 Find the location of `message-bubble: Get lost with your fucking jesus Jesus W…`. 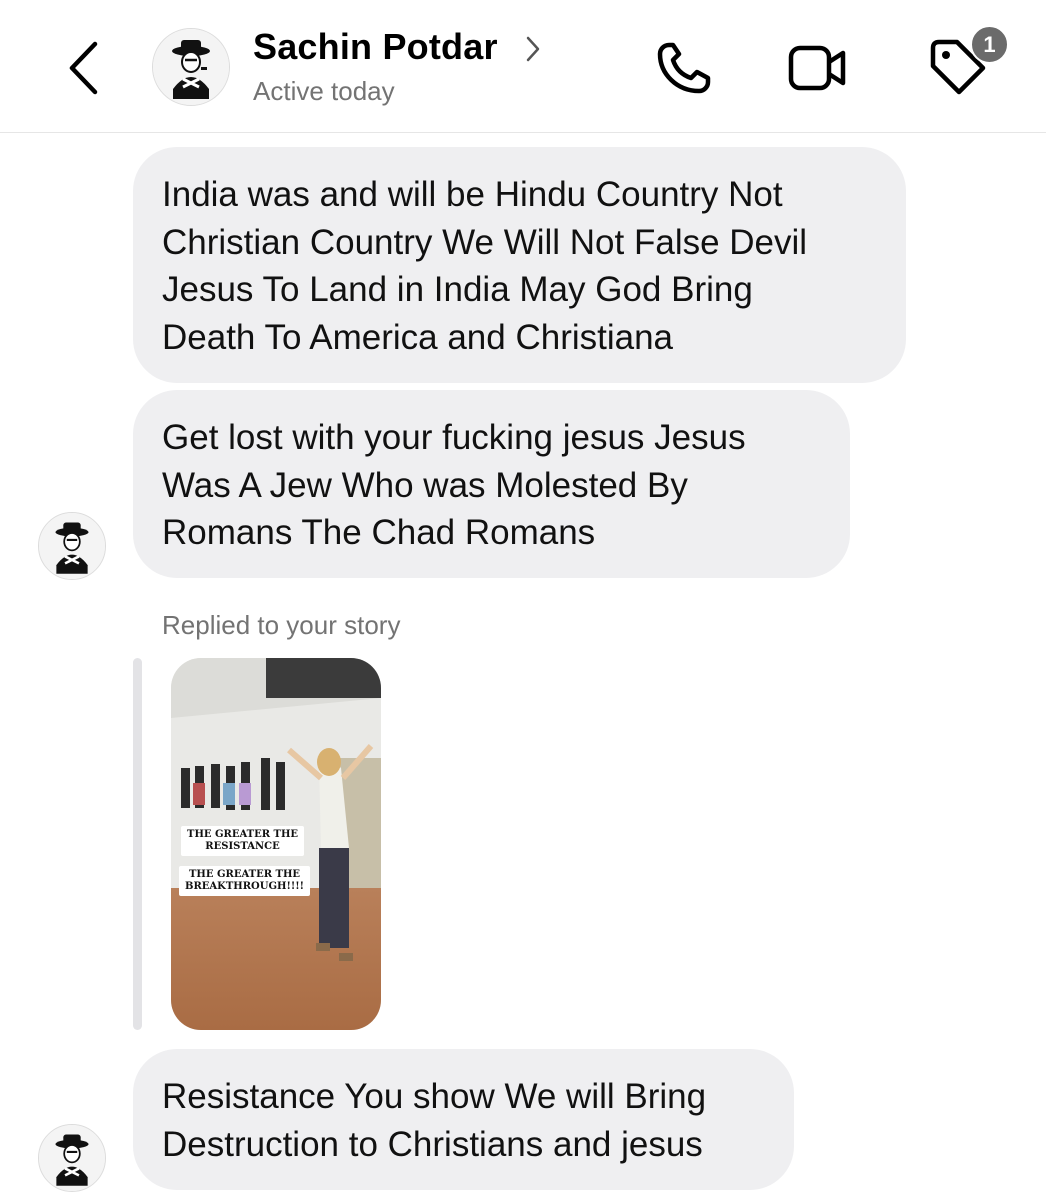

message-bubble: Get lost with your fucking jesus Jesus W… is located at coordinates (491, 484).